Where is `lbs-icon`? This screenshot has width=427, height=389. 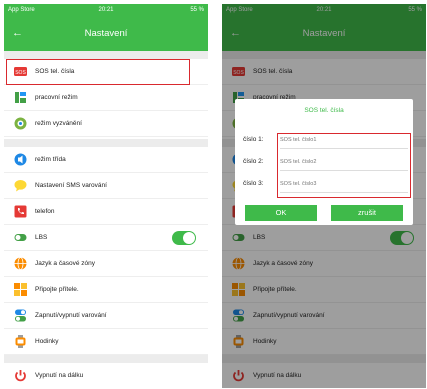
lbs-icon is located at coordinates (20, 237).